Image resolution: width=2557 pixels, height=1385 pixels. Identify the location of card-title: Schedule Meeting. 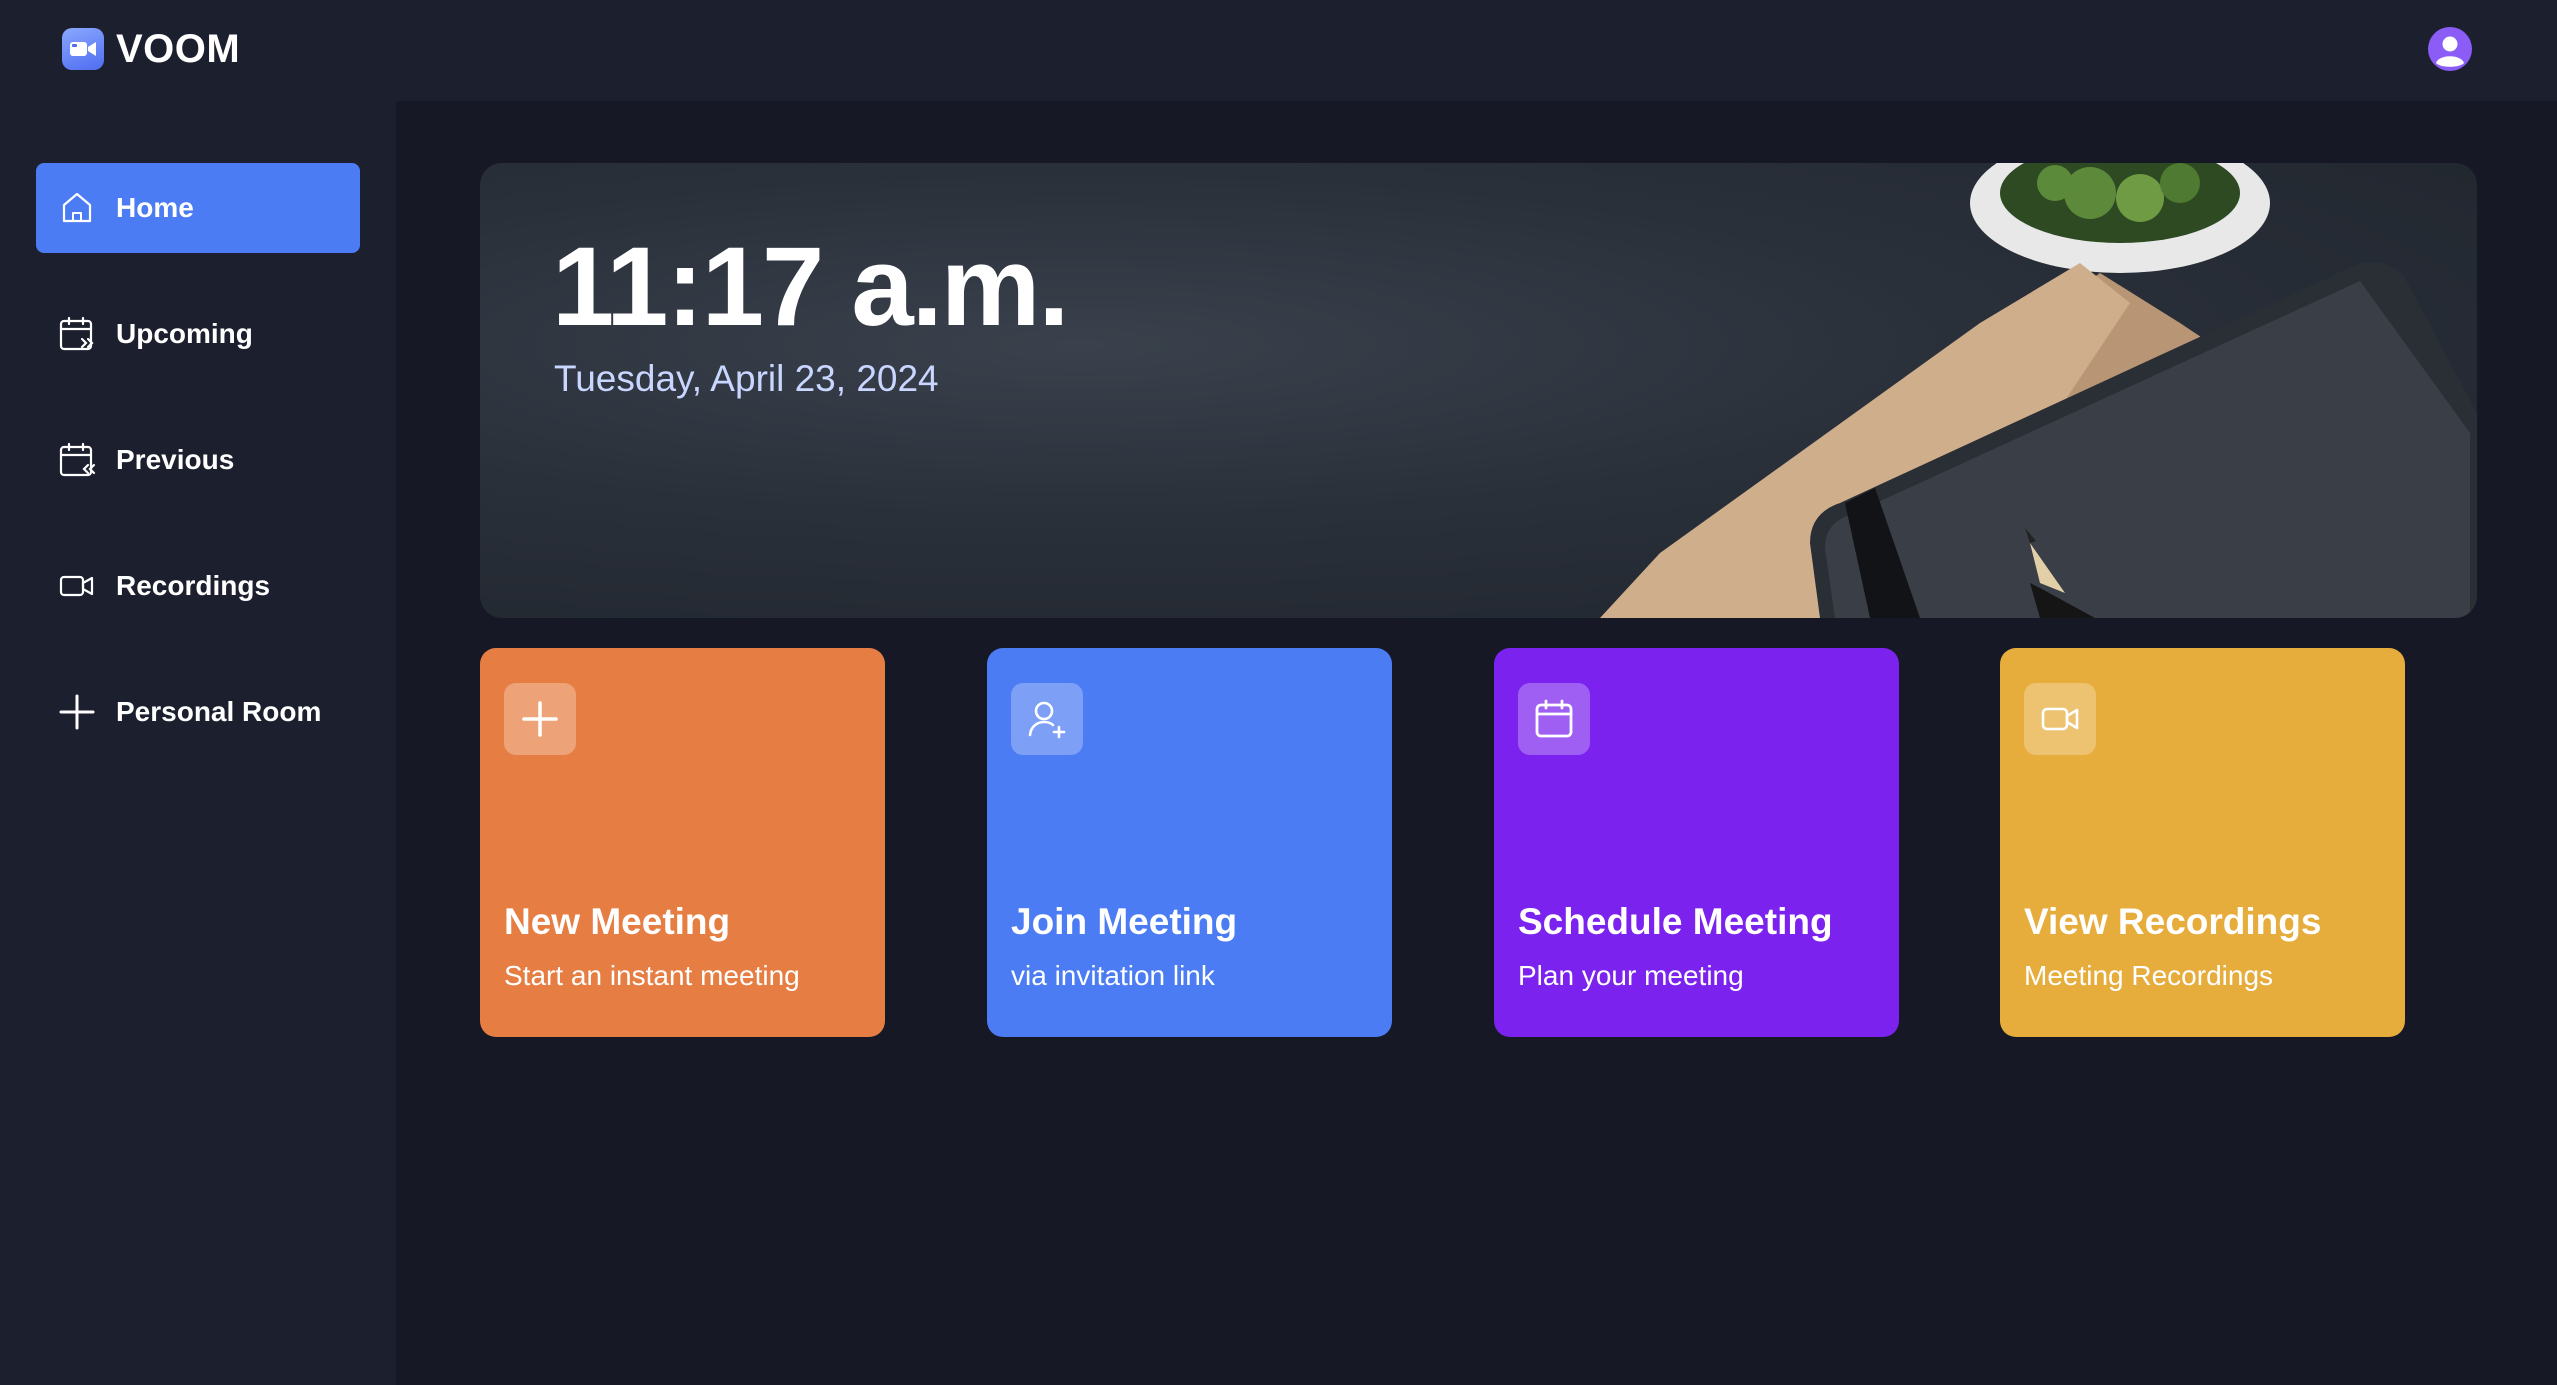
(1675, 921).